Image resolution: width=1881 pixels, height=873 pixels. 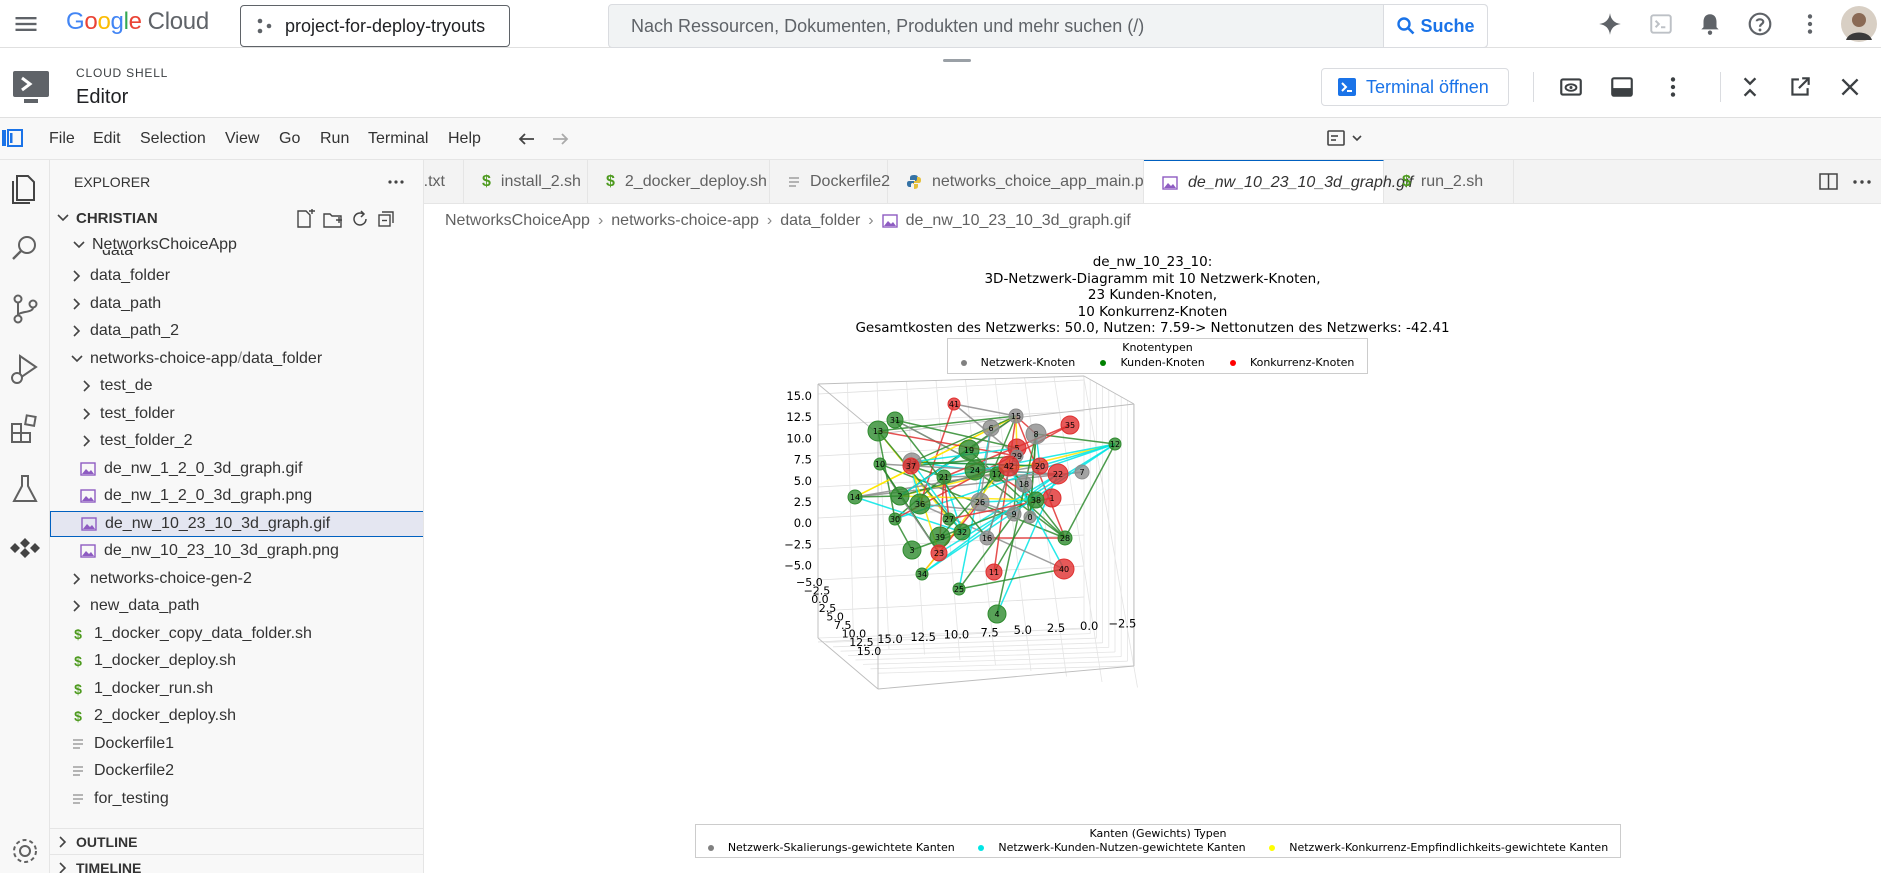 I want to click on tree-item-label: 1_docker_deploy.sh, so click(x=165, y=660).